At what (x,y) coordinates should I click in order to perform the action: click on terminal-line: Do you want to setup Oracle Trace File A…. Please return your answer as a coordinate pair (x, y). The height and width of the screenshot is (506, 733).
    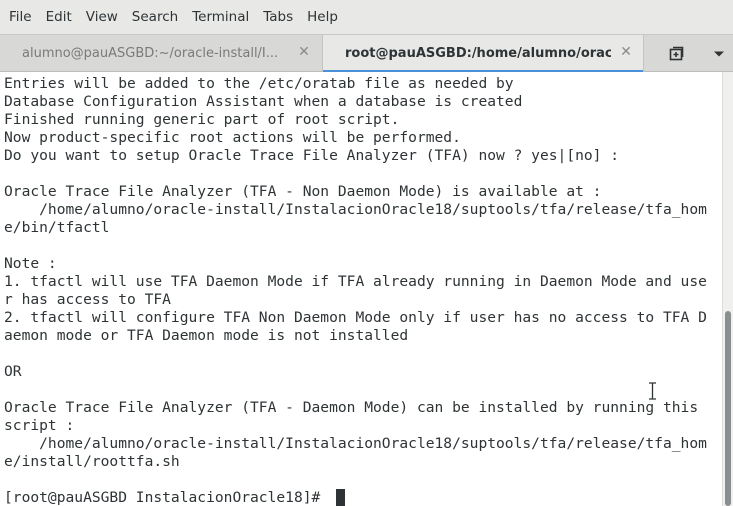
    Looking at the image, I should click on (312, 155).